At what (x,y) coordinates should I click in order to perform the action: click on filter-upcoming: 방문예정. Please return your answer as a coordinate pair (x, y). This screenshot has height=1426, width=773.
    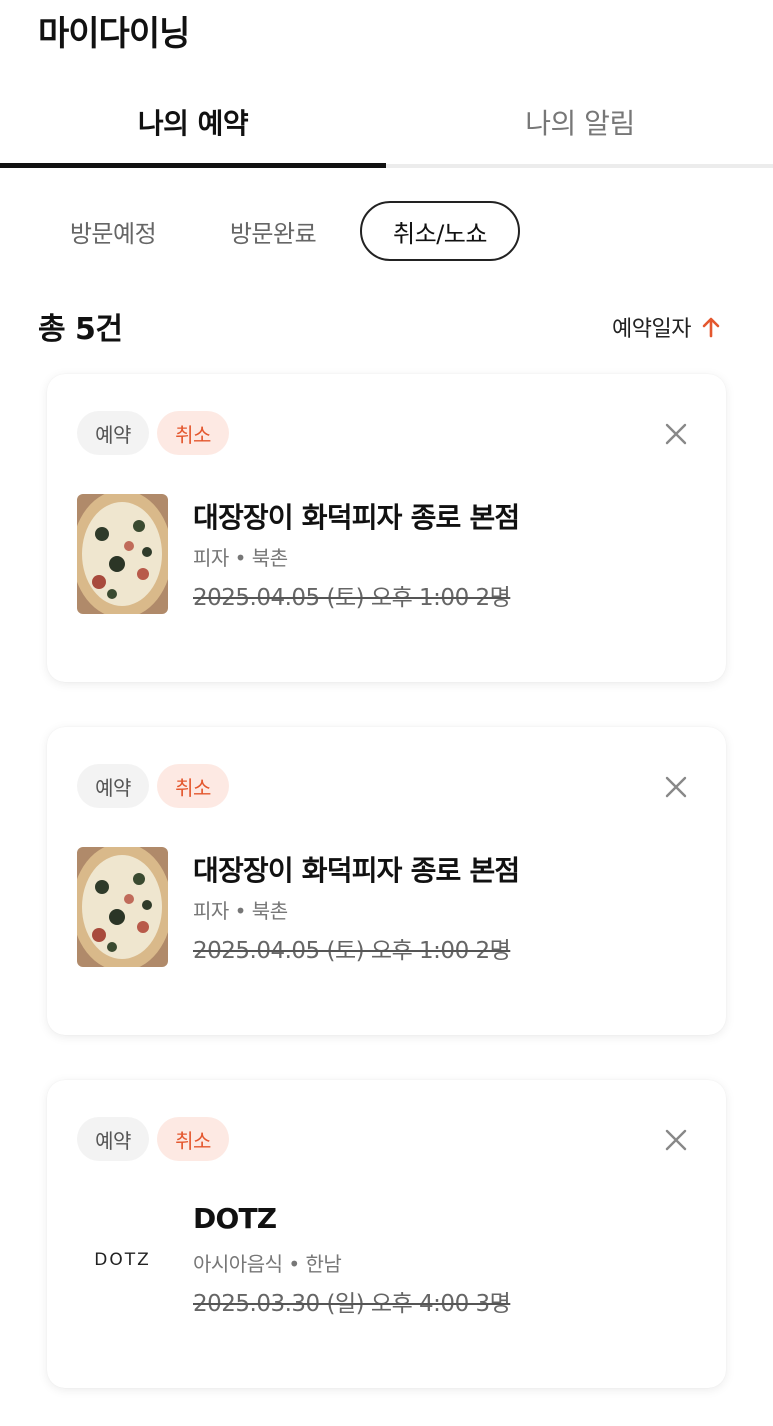
    Looking at the image, I should click on (113, 231).